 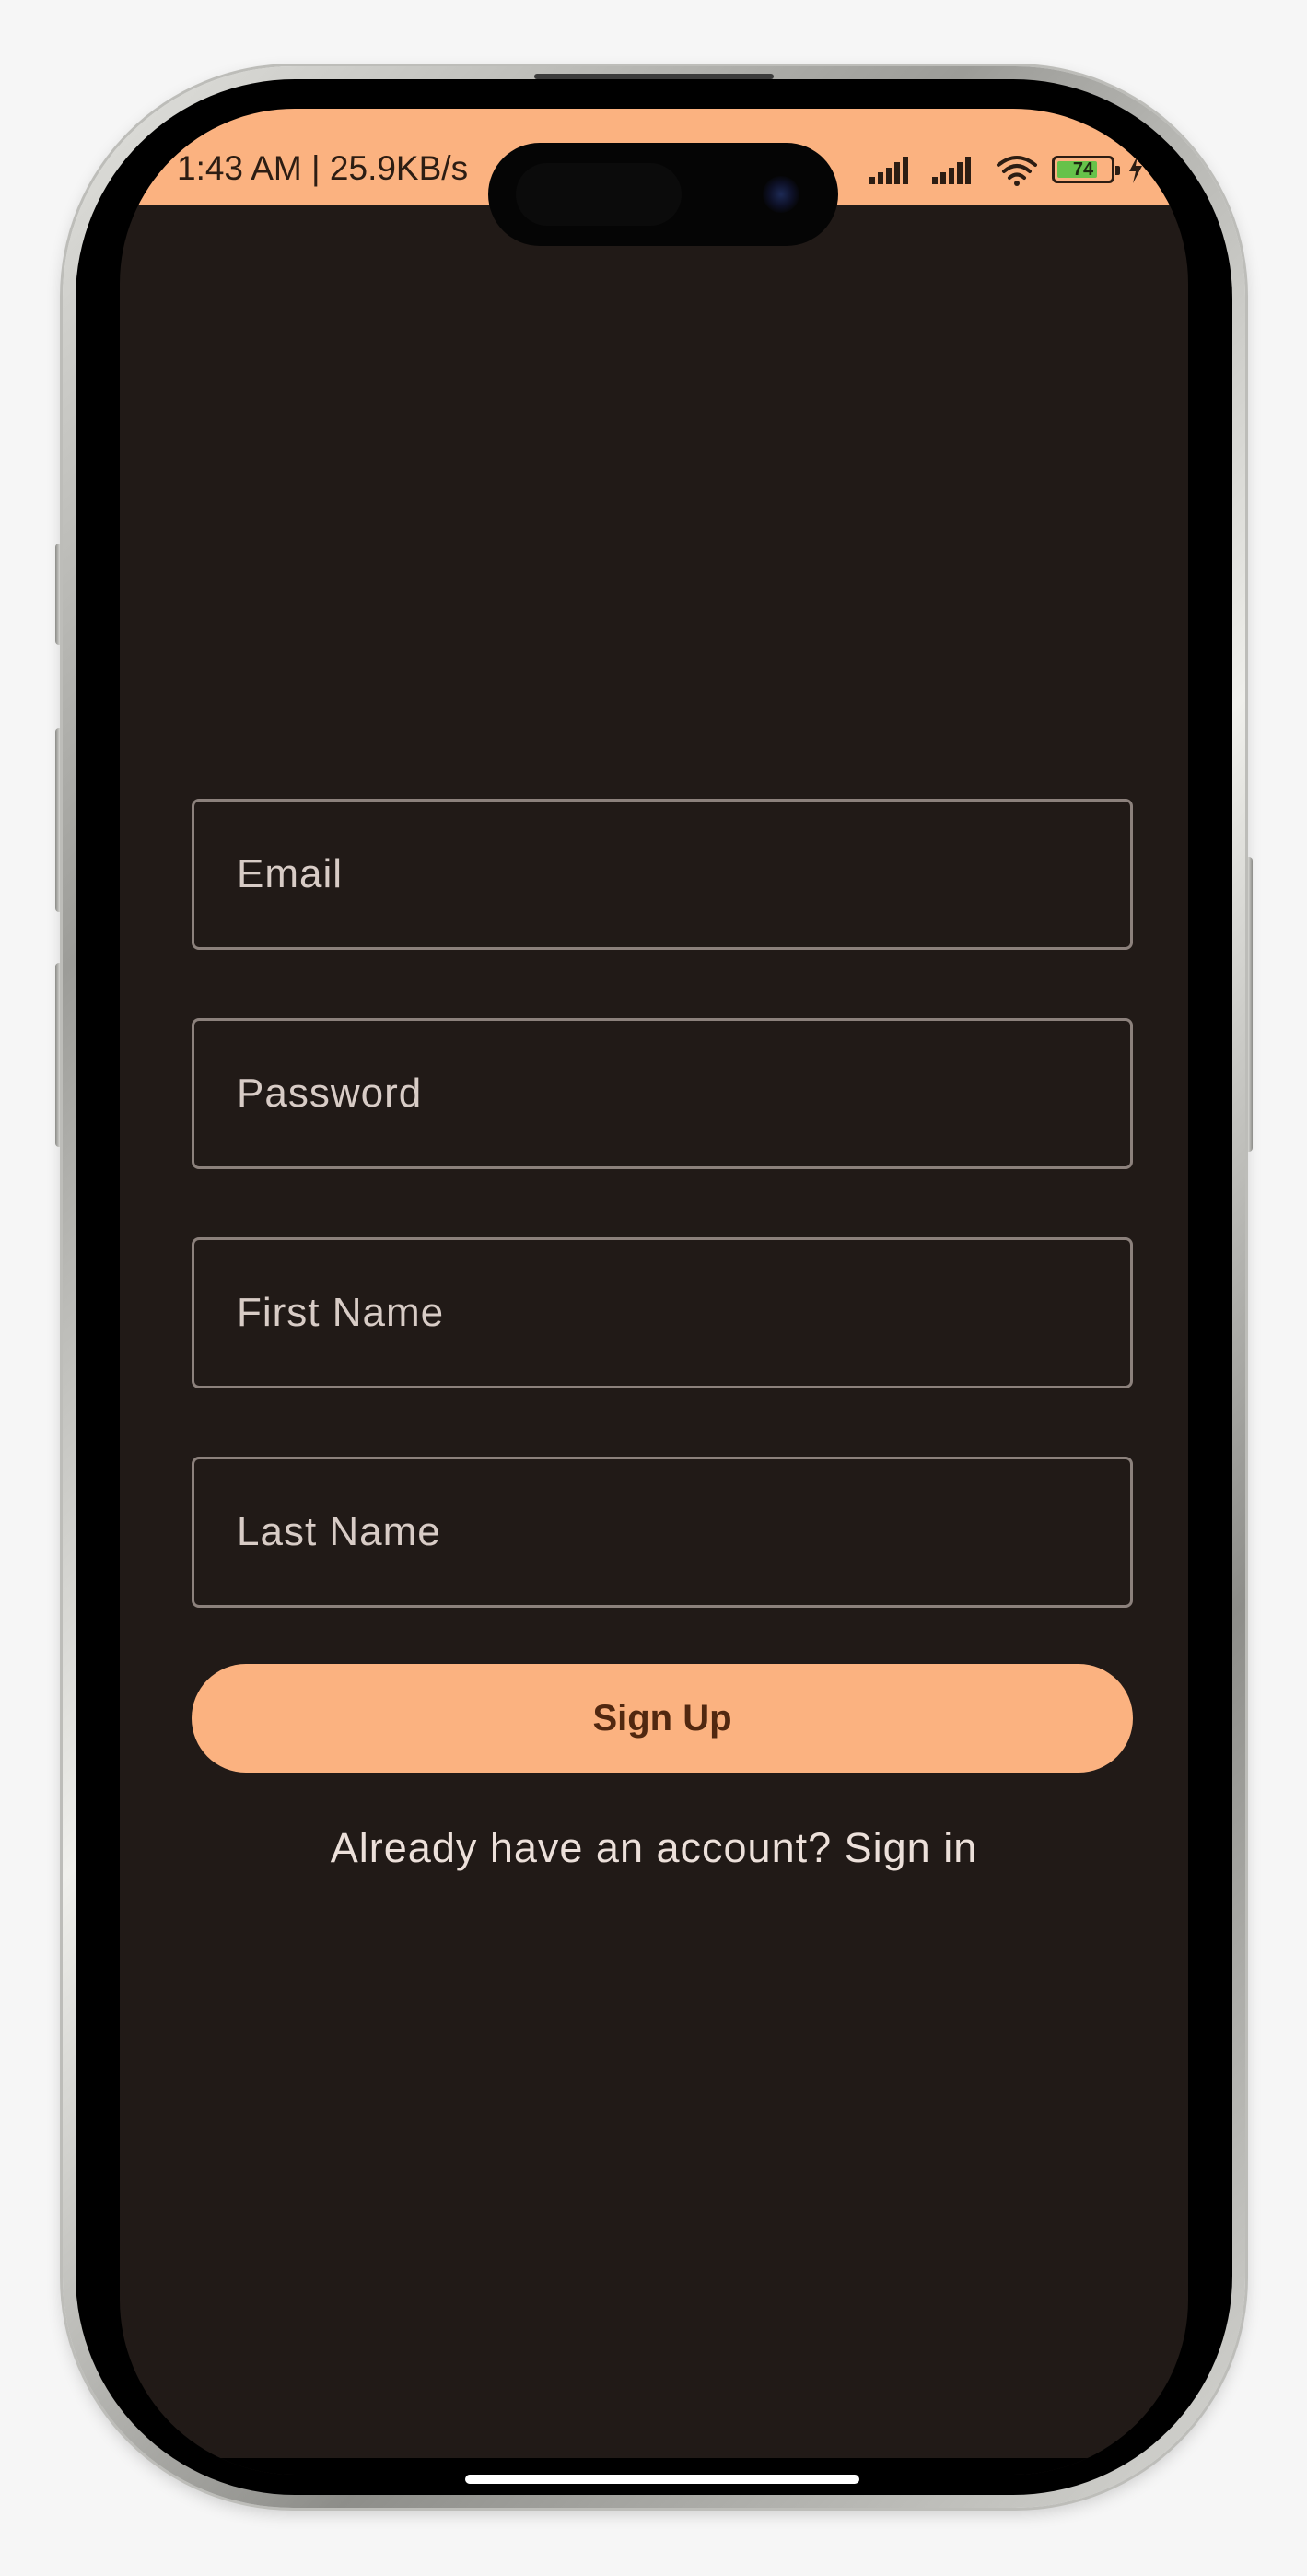 What do you see at coordinates (1135, 169) in the screenshot?
I see `charging-icon` at bounding box center [1135, 169].